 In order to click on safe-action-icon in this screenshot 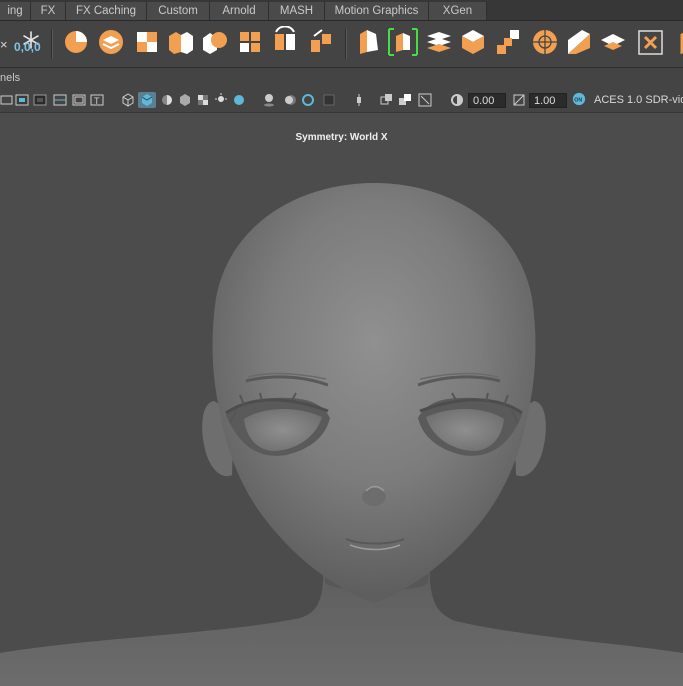, I will do `click(79, 100)`.